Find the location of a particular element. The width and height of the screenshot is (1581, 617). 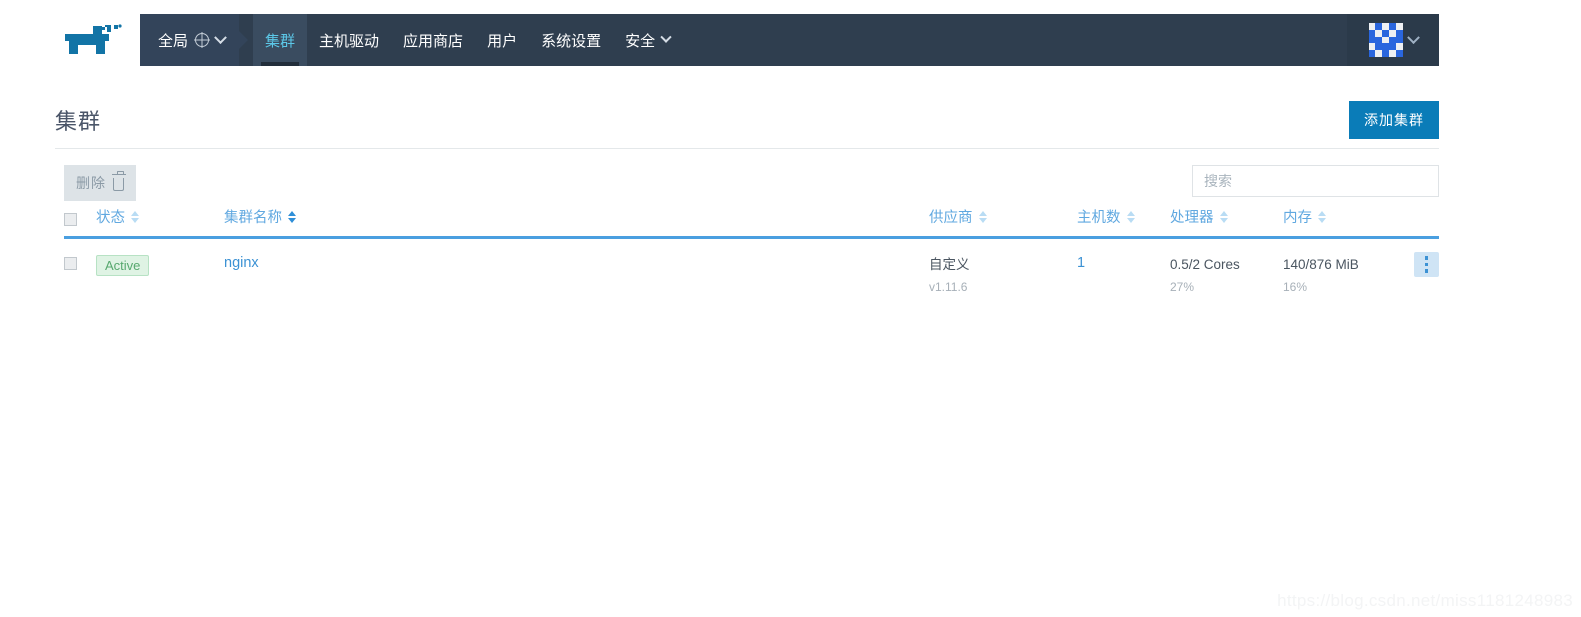

cluster-name-link: nginx is located at coordinates (241, 263).